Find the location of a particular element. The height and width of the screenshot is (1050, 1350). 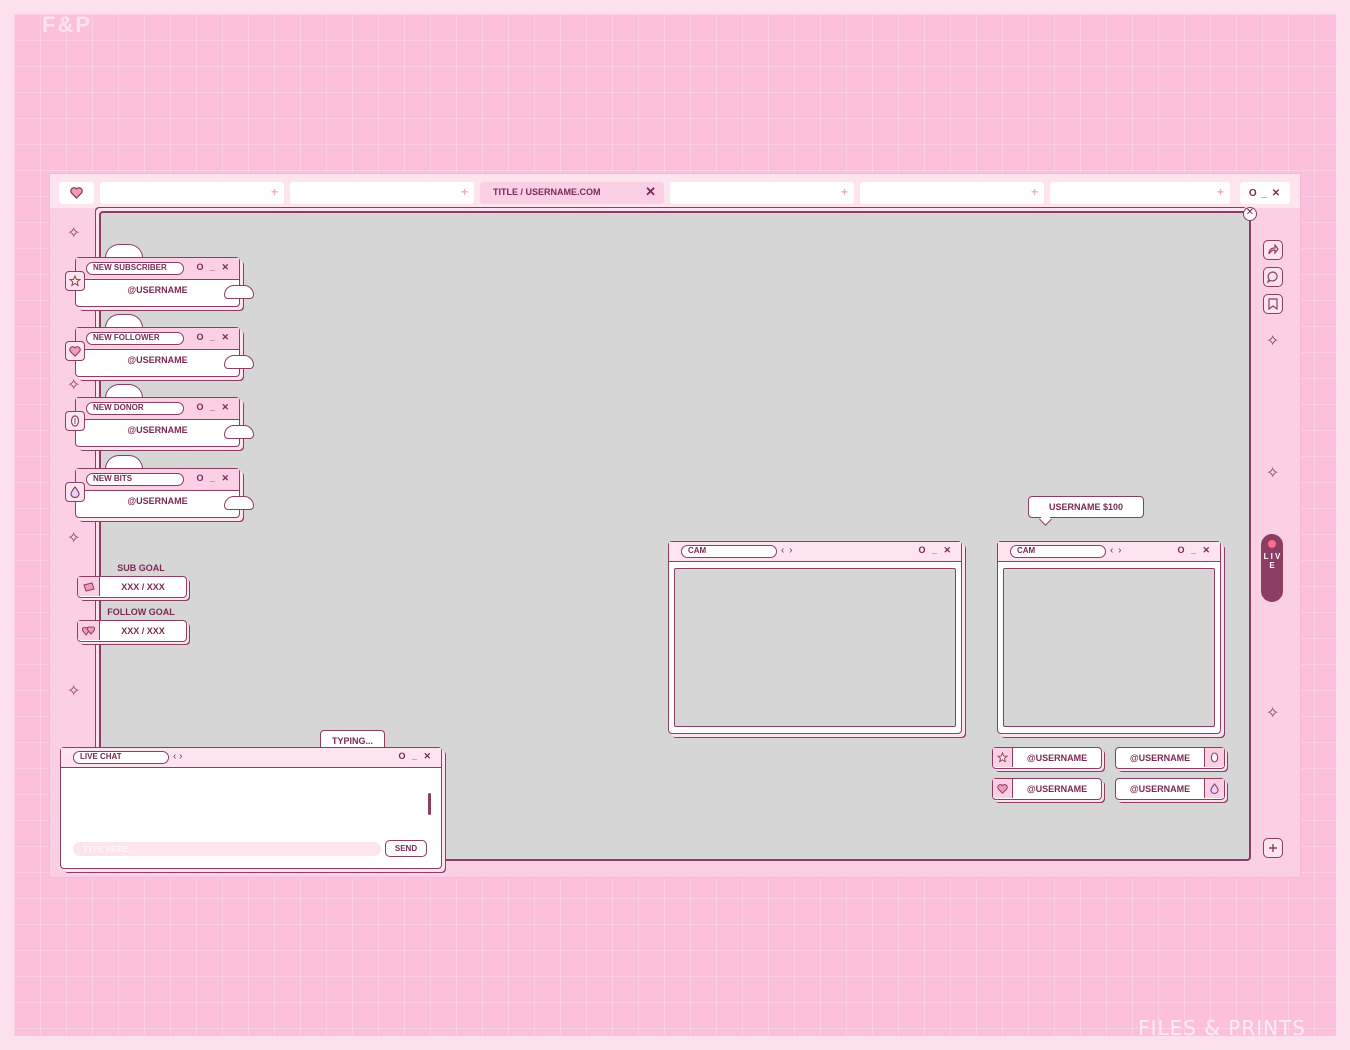

chat-bubble-button is located at coordinates (1273, 277).